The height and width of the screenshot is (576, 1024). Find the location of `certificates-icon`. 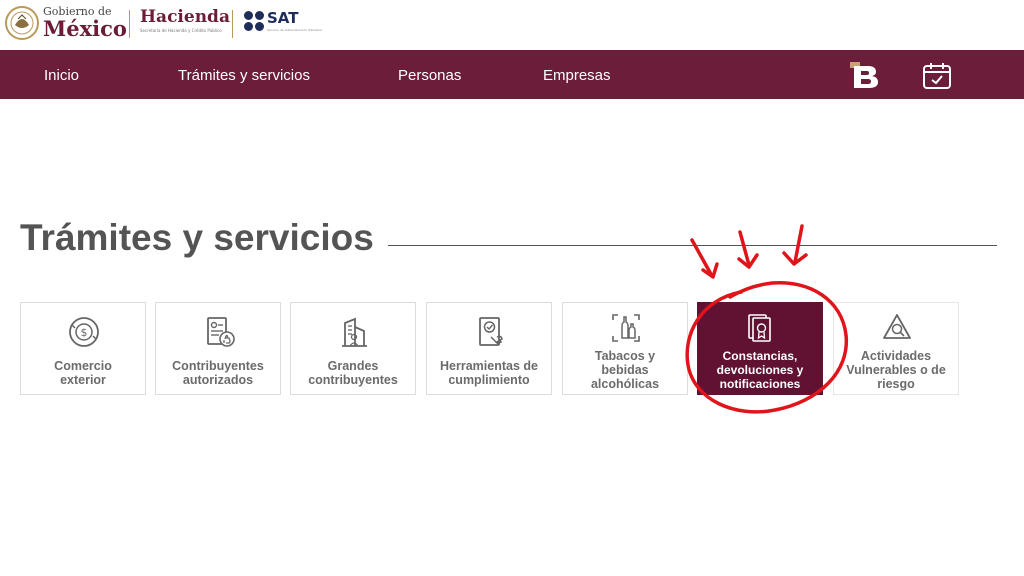

certificates-icon is located at coordinates (759, 328).